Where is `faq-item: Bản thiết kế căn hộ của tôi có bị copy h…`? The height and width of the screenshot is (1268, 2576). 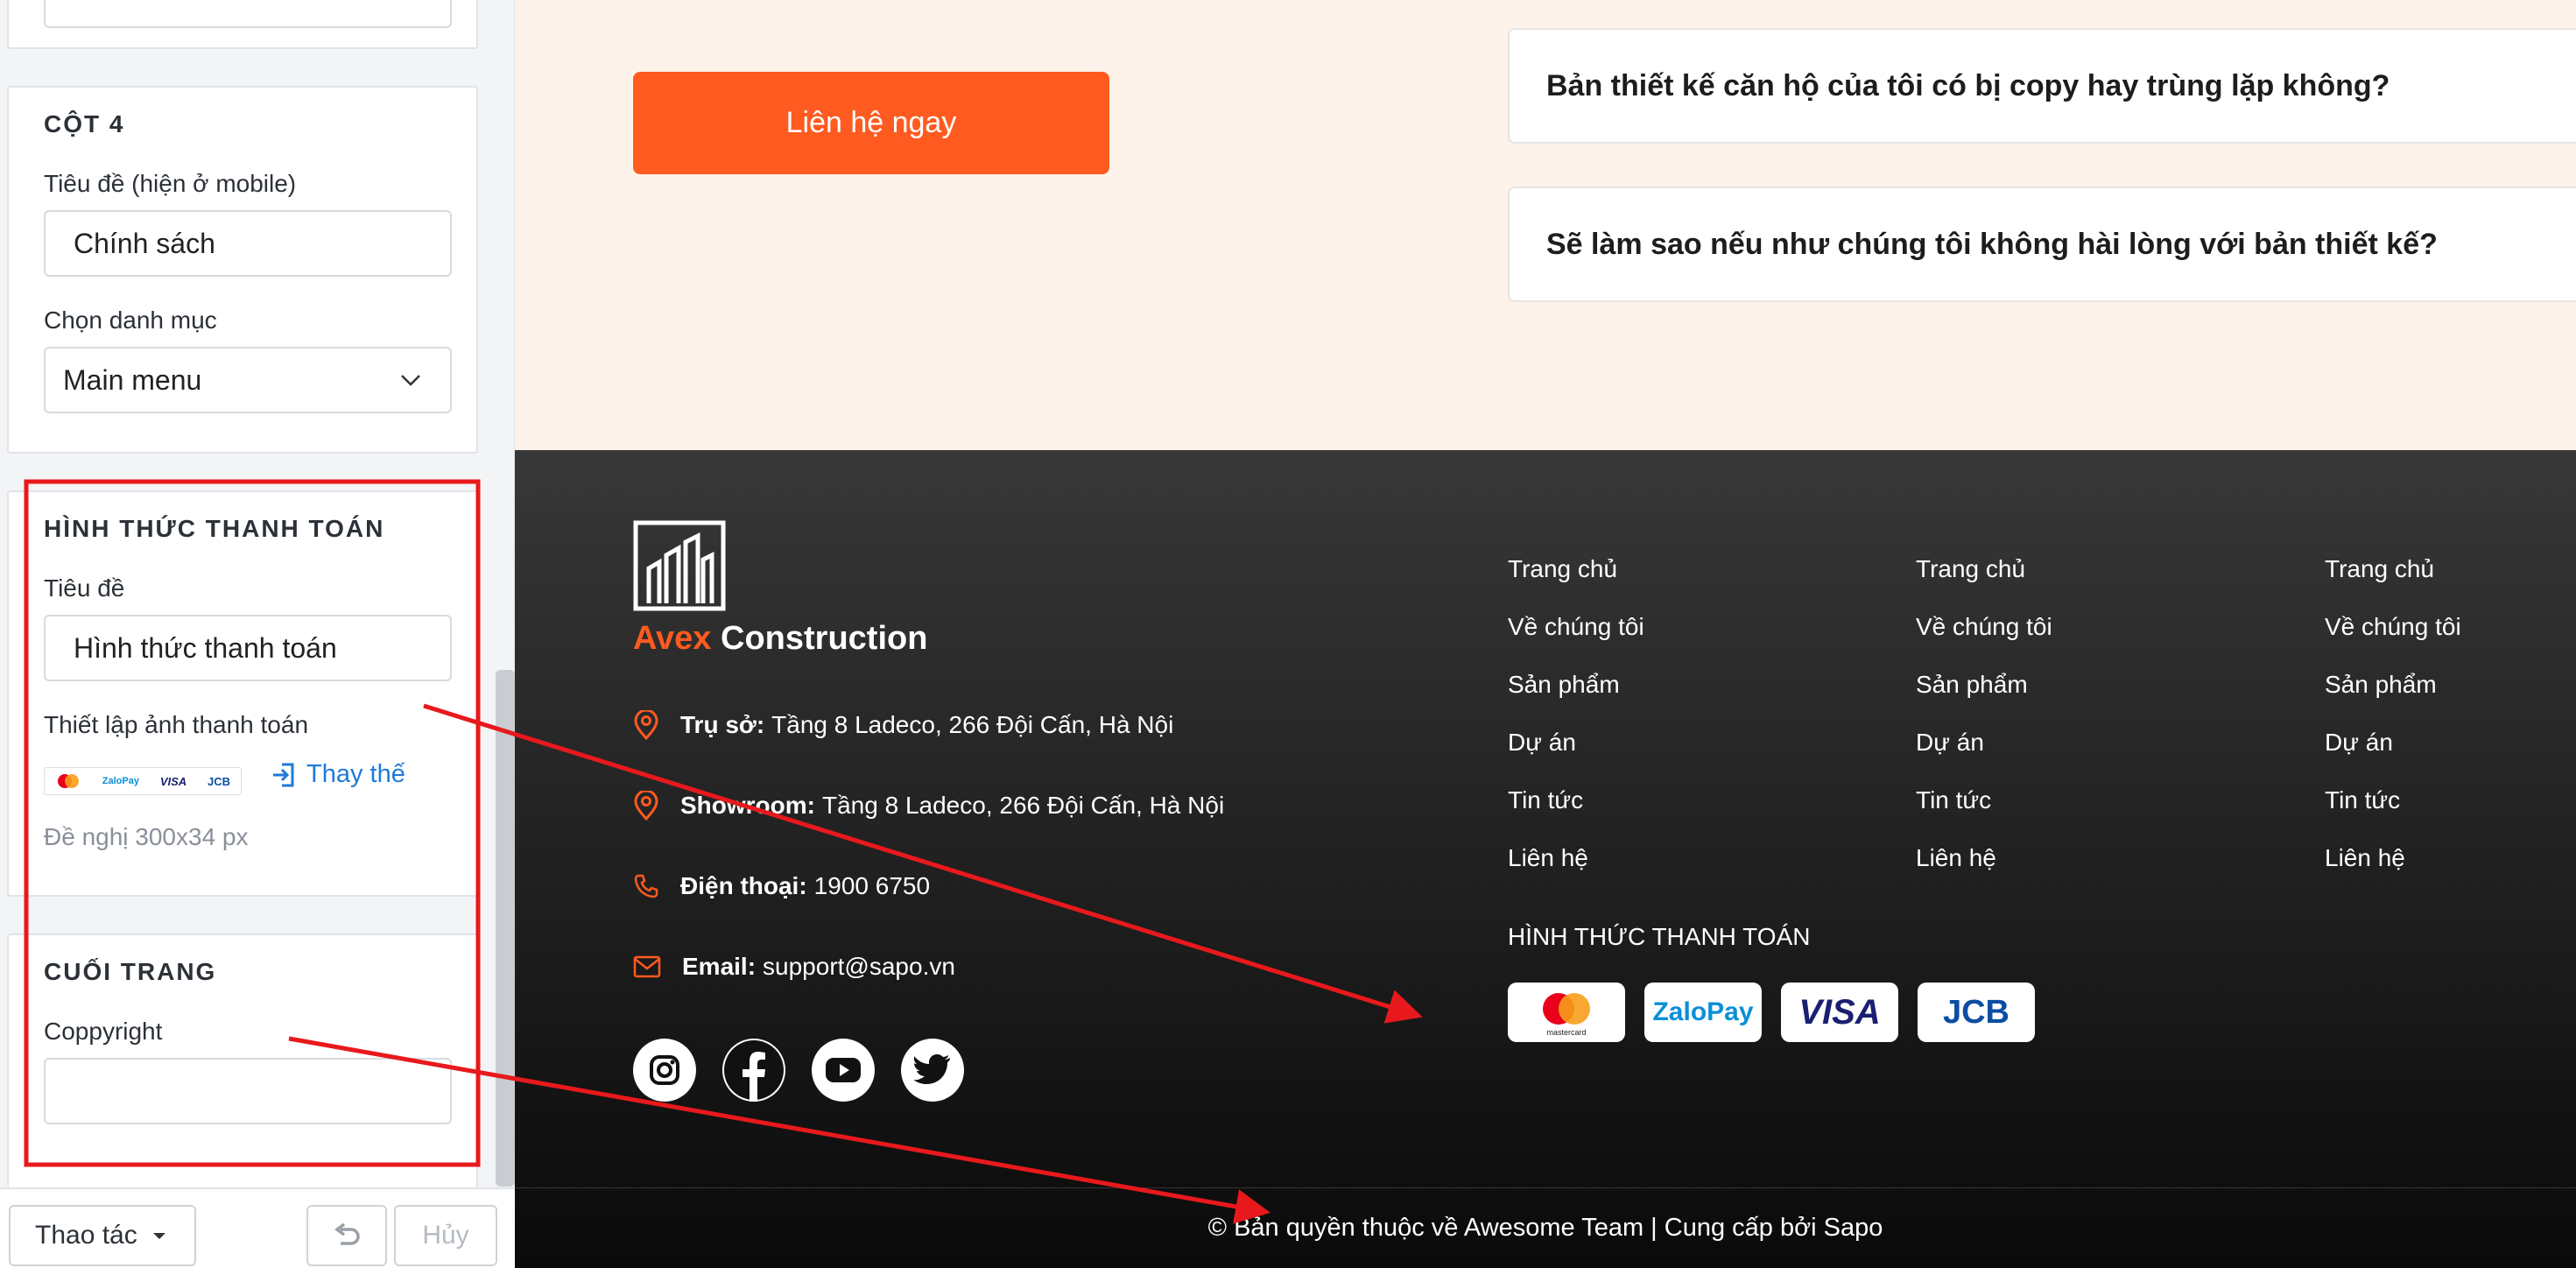 faq-item: Bản thiết kế căn hộ của tôi có bị copy h… is located at coordinates (2042, 86).